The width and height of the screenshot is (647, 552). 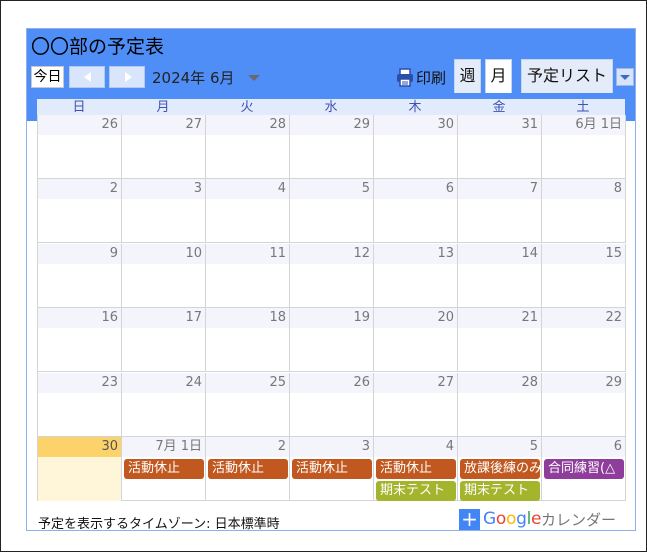 I want to click on day-number: 22, so click(x=583, y=318).